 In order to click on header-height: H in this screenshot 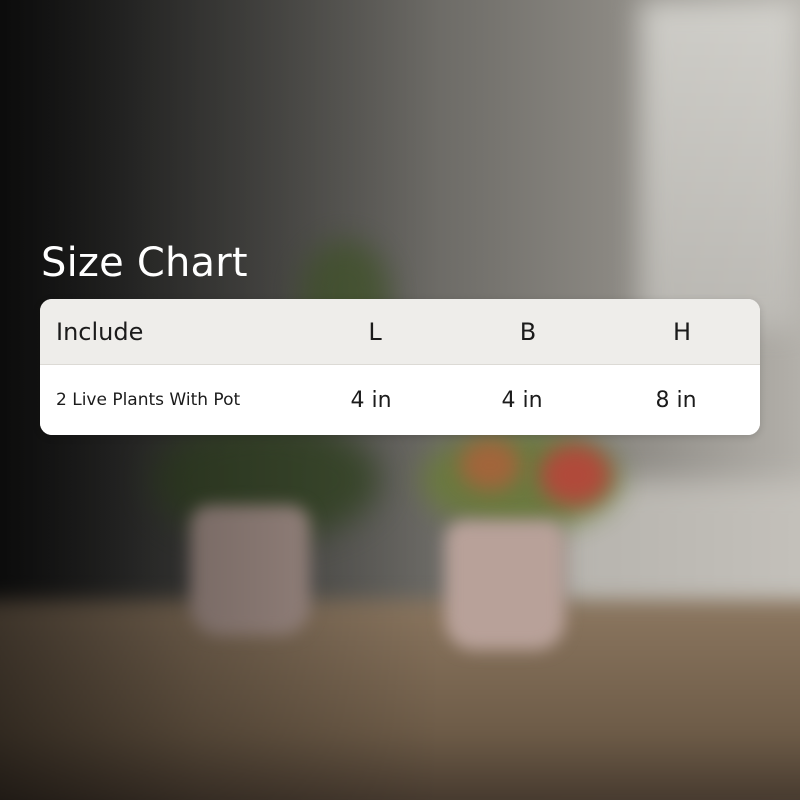, I will do `click(682, 331)`.